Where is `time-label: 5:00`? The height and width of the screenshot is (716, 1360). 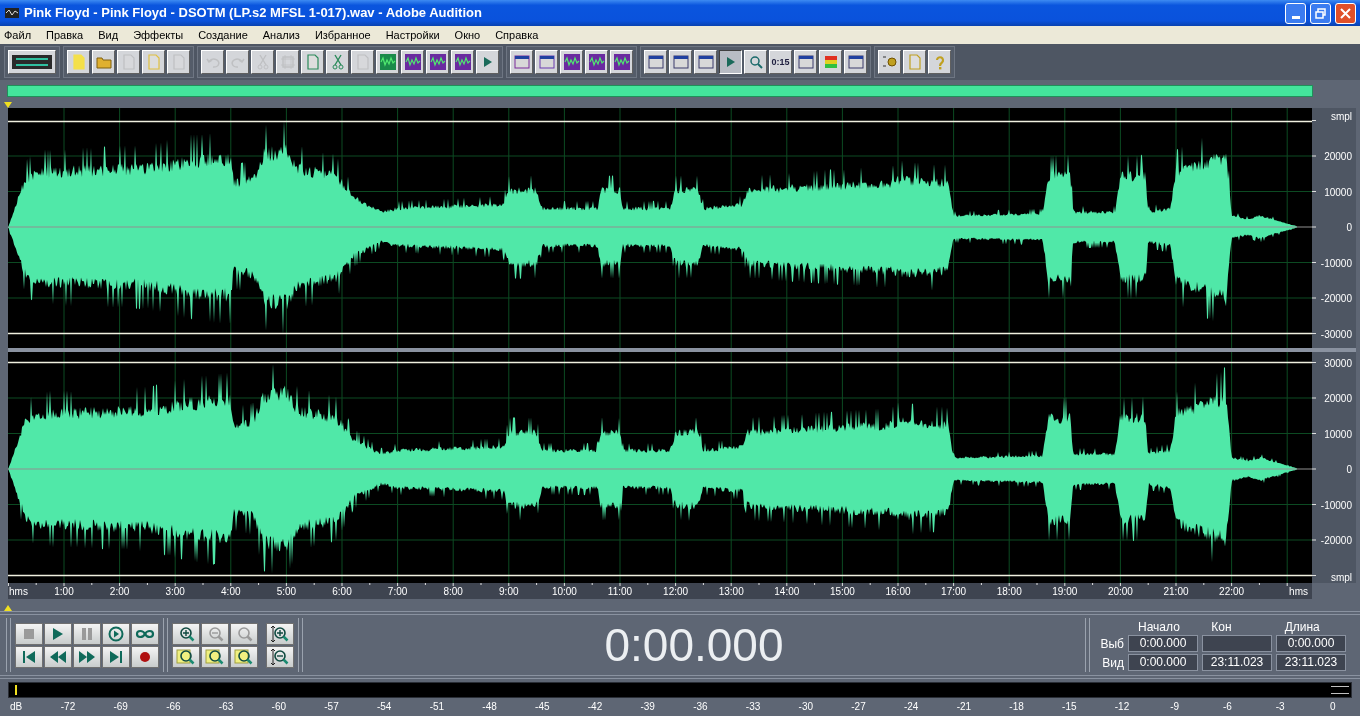
time-label: 5:00 is located at coordinates (286, 591).